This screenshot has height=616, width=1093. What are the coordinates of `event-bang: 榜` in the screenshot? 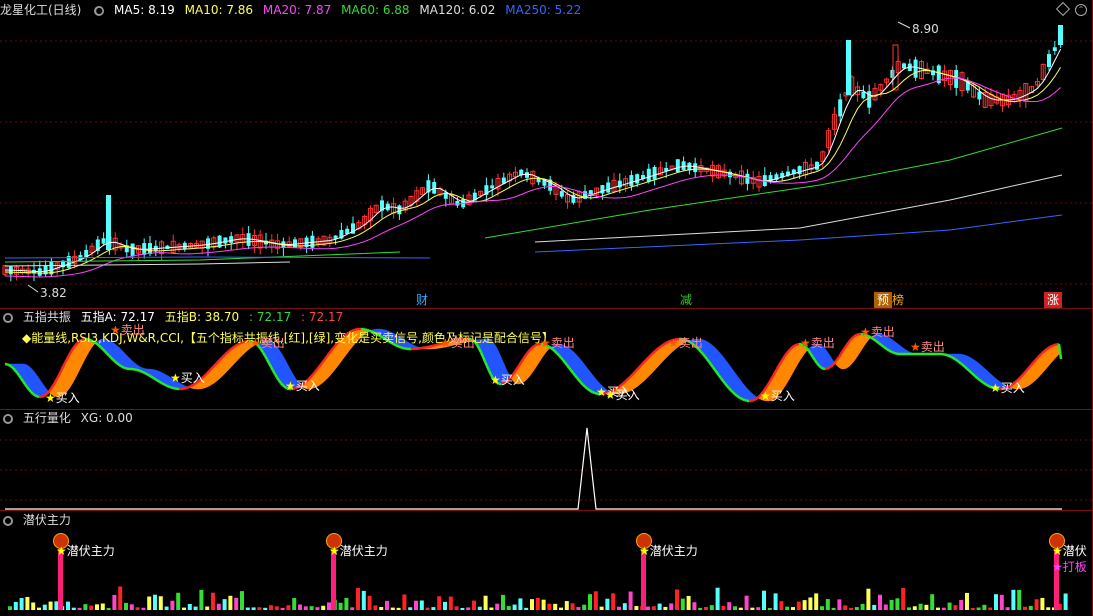 It's located at (898, 300).